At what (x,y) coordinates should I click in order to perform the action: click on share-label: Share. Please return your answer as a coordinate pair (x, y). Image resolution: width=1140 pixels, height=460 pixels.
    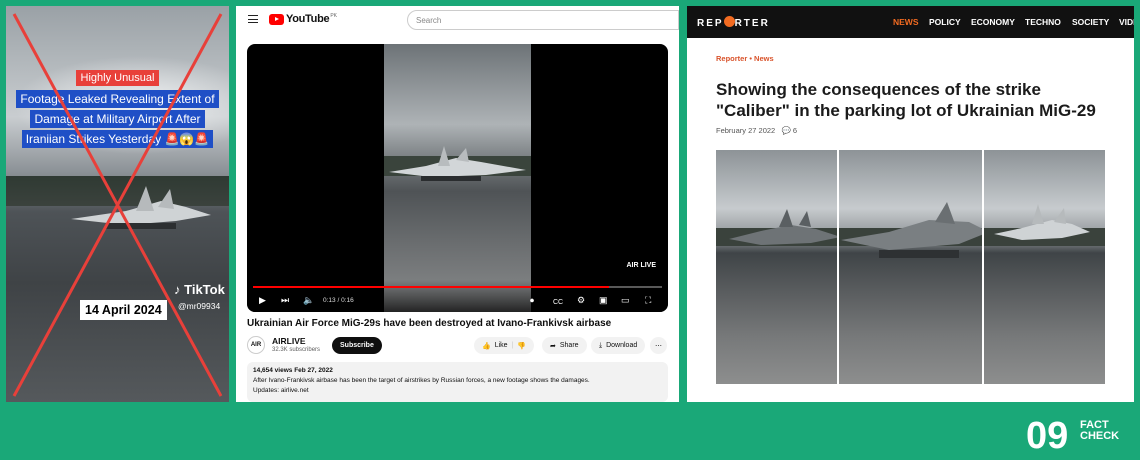
    Looking at the image, I should click on (569, 345).